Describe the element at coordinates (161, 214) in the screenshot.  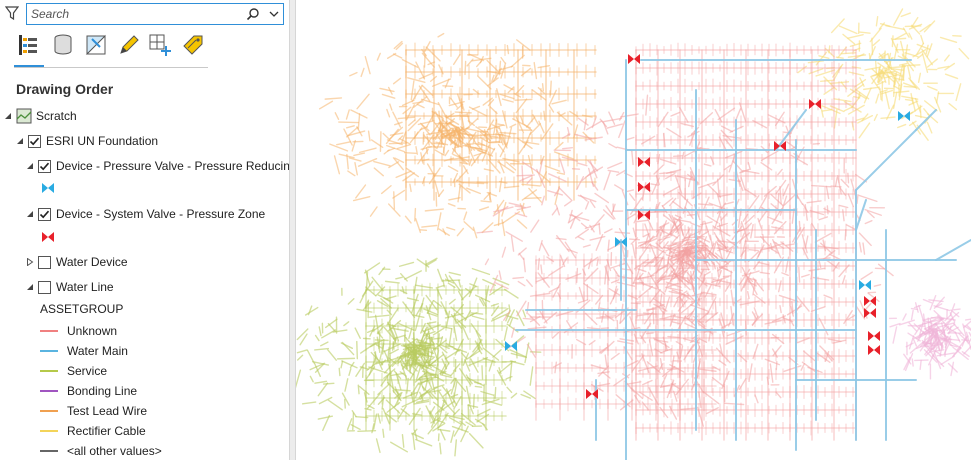
I see `layer-label: Device - System Valve - Pressure Zone` at that location.